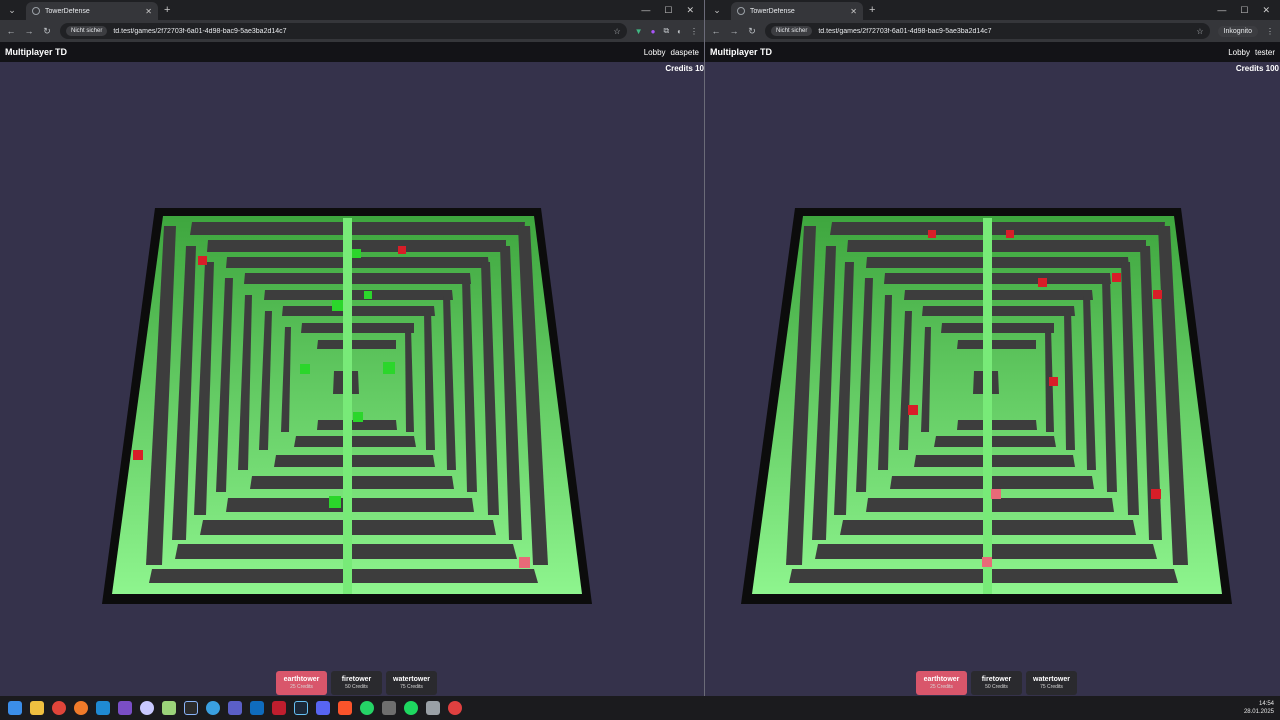  I want to click on whatsapp-icon, so click(367, 708).